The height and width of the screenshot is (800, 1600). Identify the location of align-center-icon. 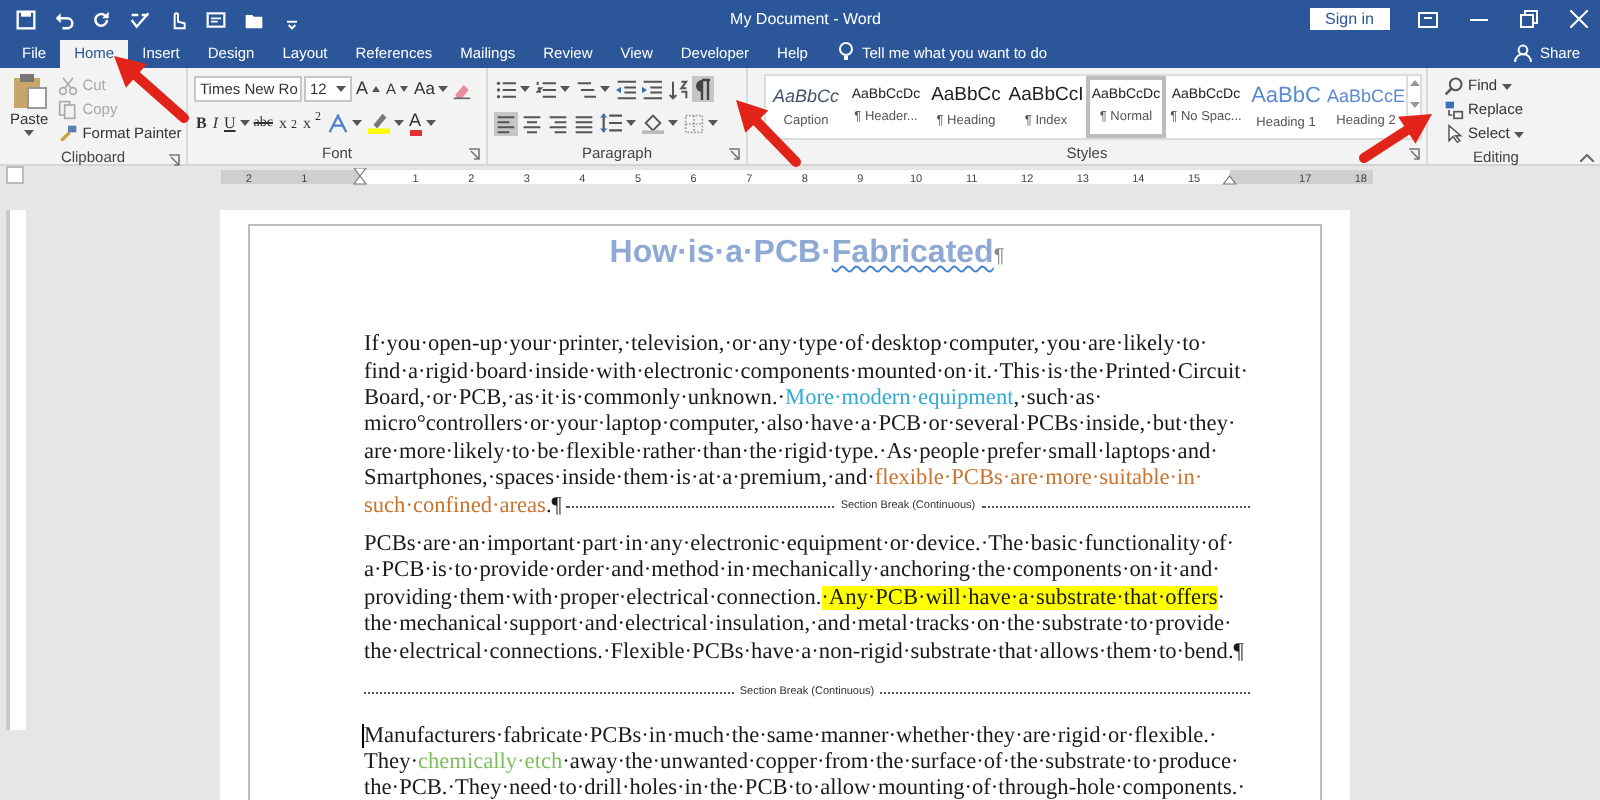
(532, 123).